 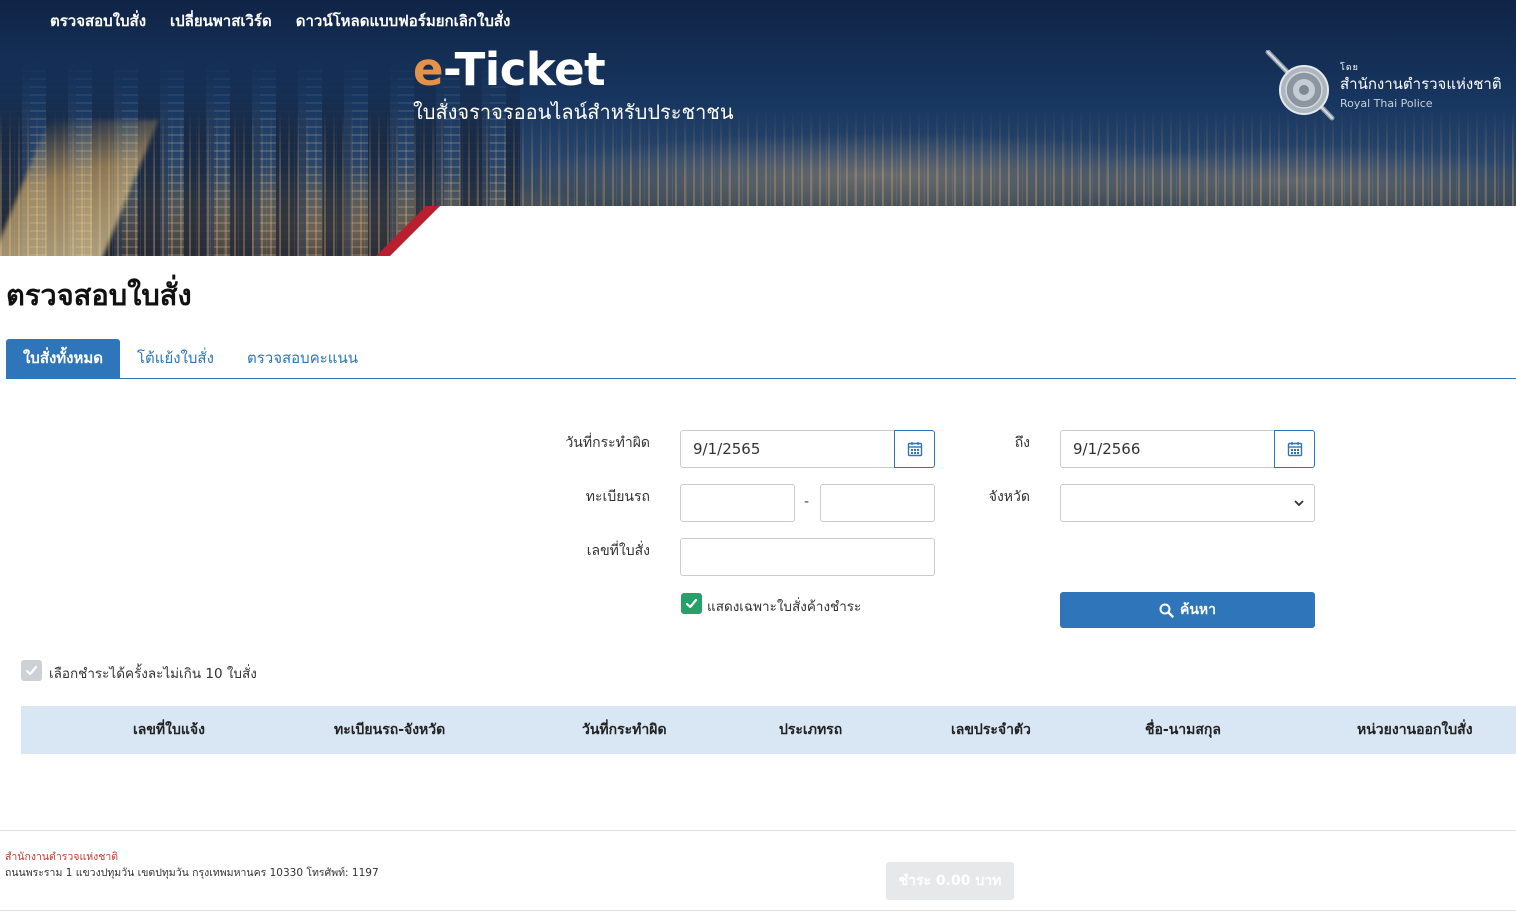 What do you see at coordinates (98, 20) in the screenshot?
I see `nav-check-ticket: ตรวจสอบใบสั่ง` at bounding box center [98, 20].